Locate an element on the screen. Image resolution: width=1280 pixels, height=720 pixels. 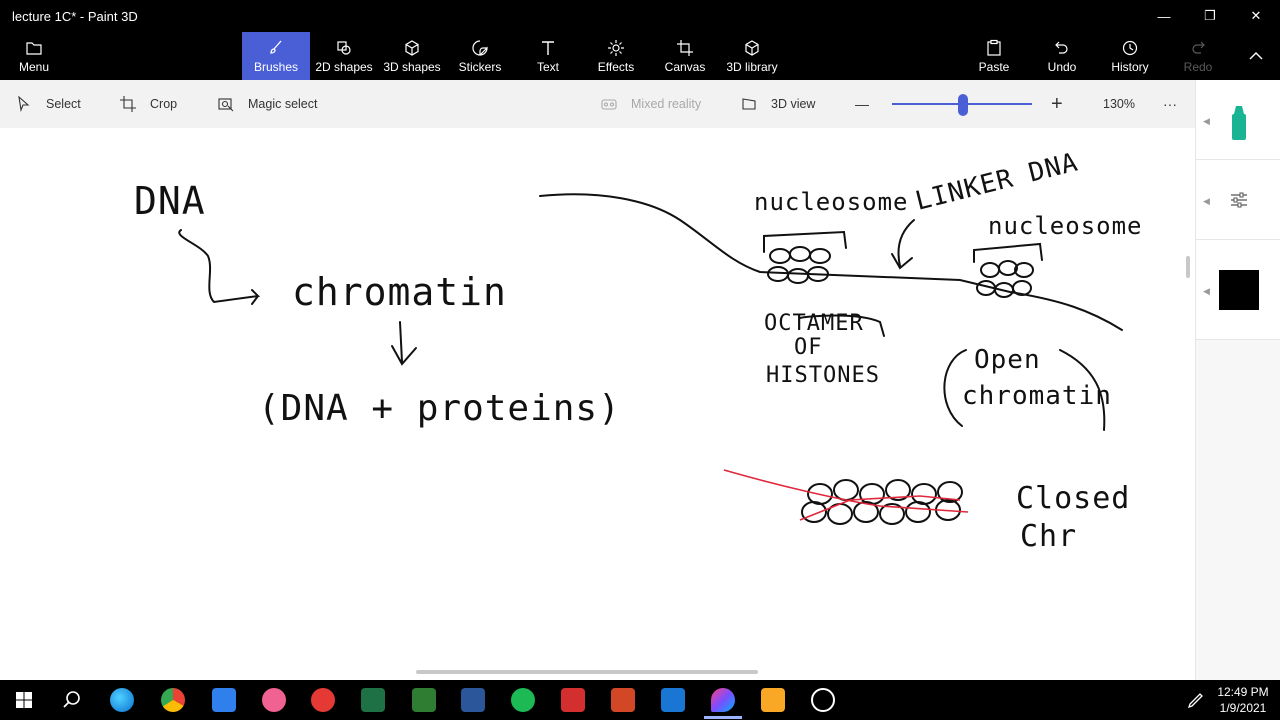
restore-icon: ❐ is located at coordinates (1210, 15).